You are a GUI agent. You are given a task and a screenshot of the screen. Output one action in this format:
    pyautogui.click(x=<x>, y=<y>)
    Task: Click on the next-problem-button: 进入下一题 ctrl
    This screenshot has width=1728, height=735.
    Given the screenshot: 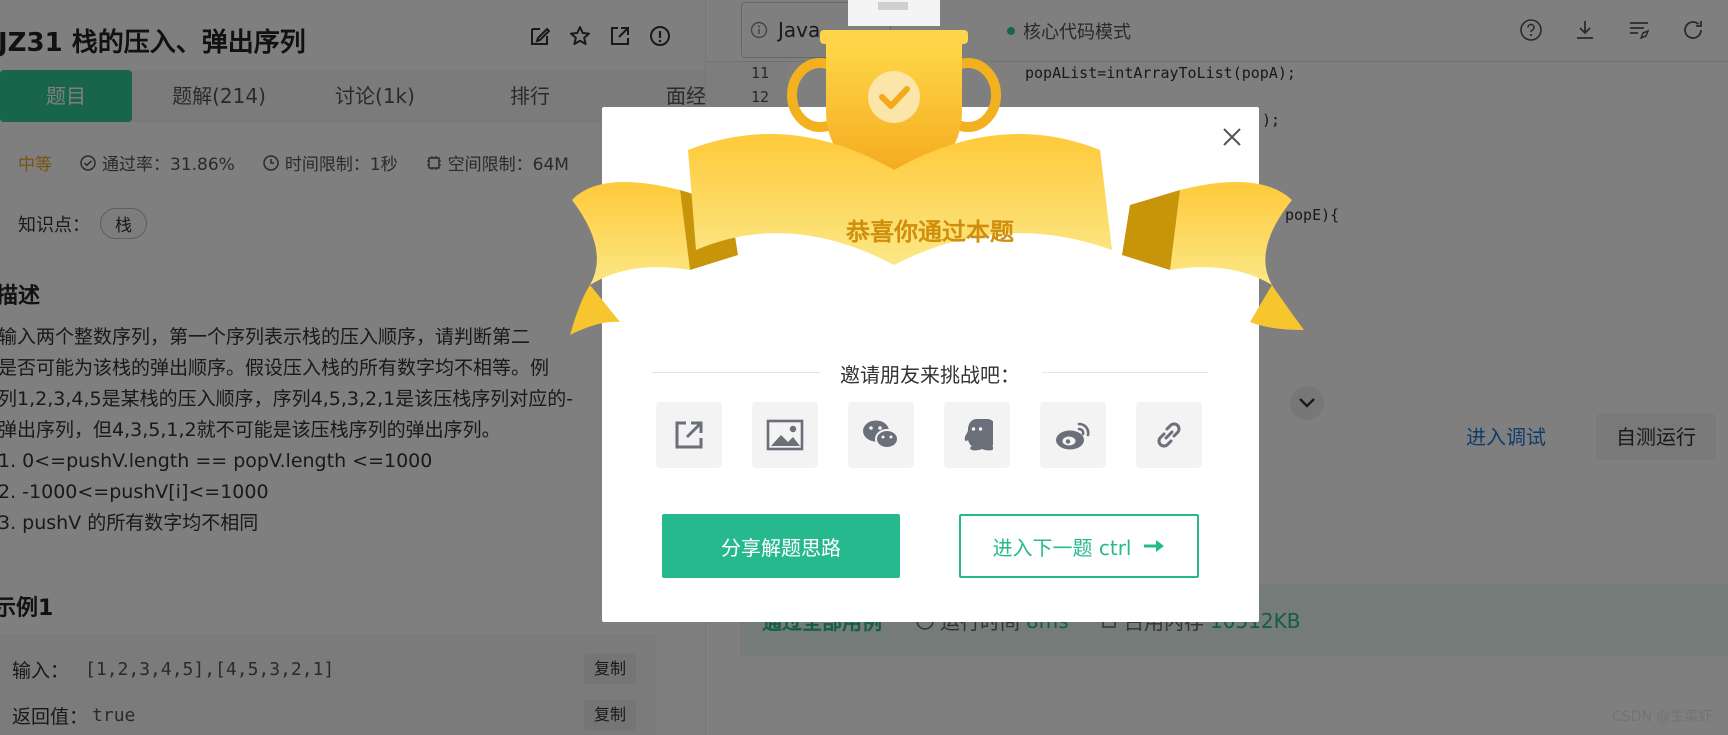 What is the action you would take?
    pyautogui.click(x=1079, y=546)
    